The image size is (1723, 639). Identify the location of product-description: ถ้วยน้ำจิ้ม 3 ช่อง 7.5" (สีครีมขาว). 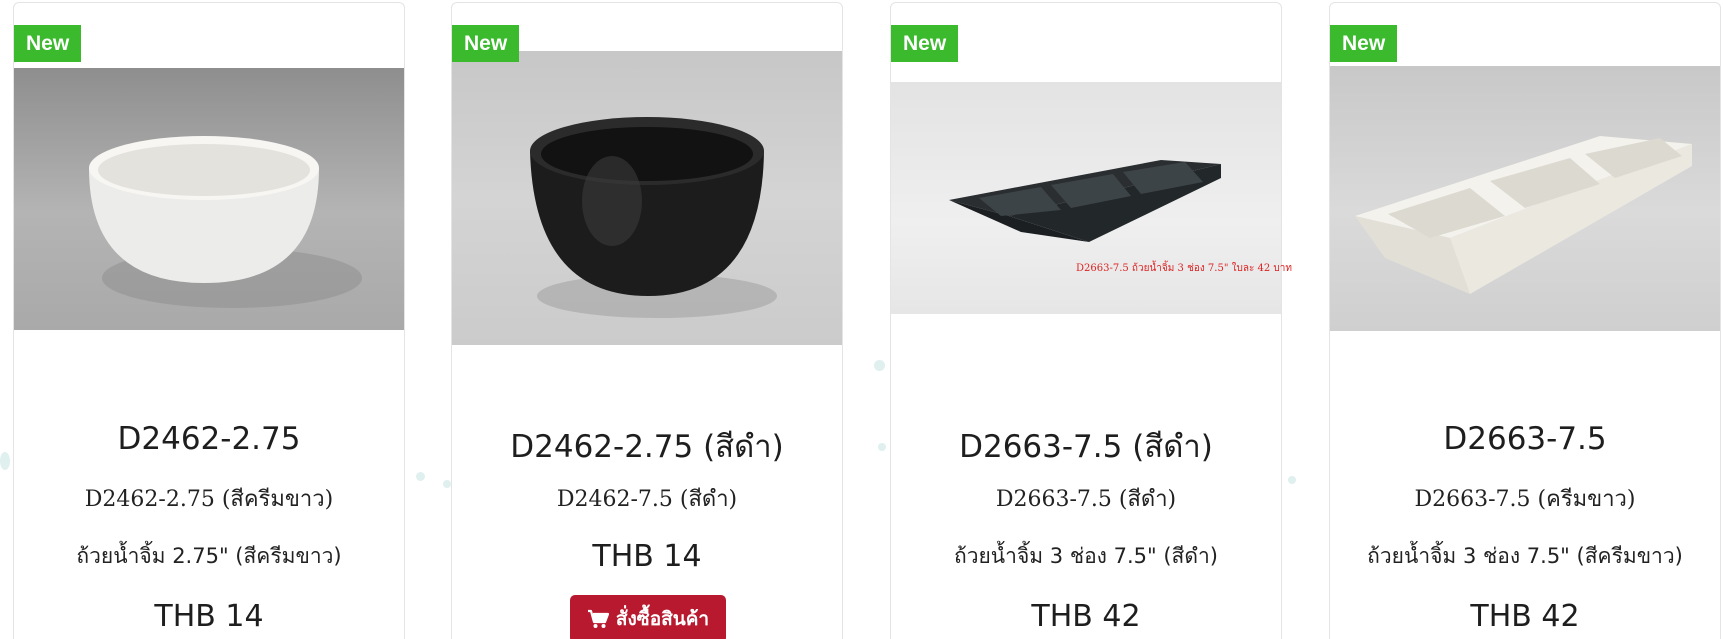
(1525, 556).